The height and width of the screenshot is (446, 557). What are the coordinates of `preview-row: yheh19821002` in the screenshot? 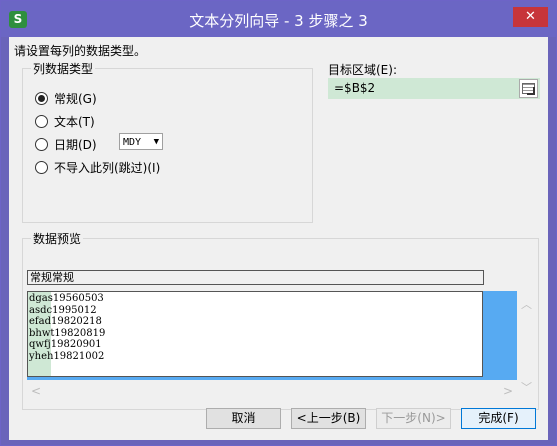 It's located at (67, 356).